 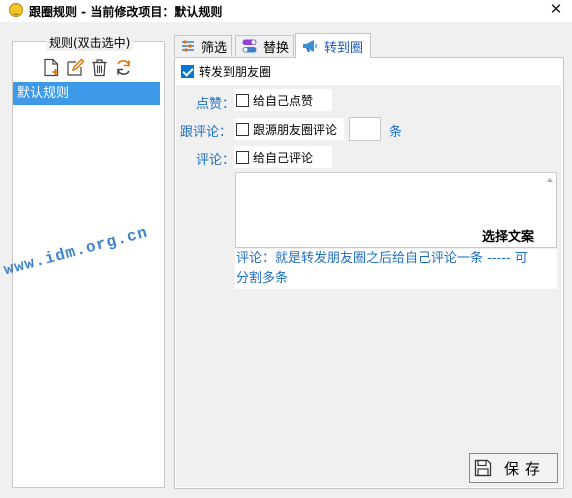 I want to click on delete-rule-icon, so click(x=99, y=67).